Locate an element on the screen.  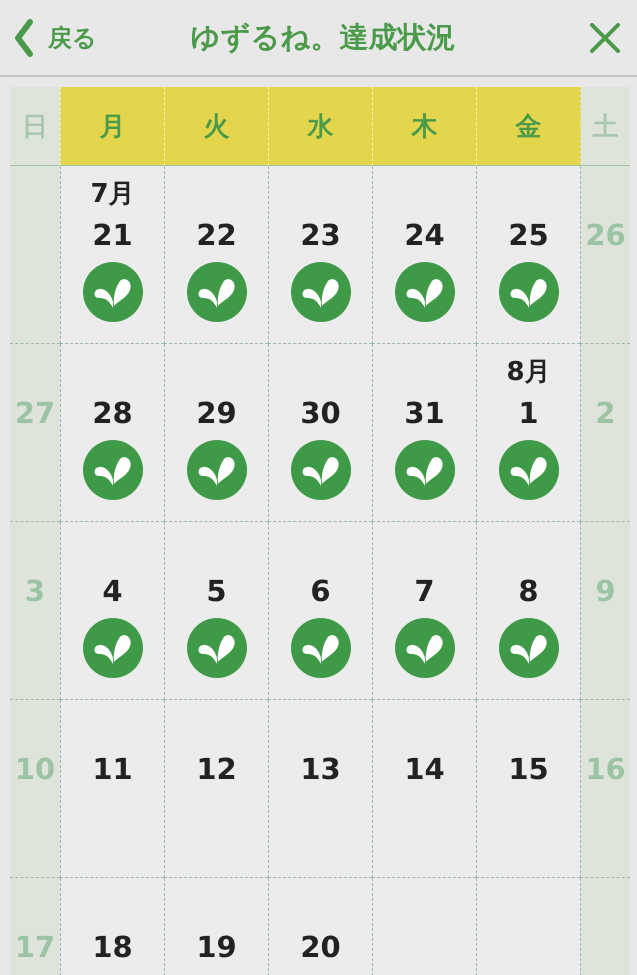
date-number: 16 is located at coordinates (605, 769).